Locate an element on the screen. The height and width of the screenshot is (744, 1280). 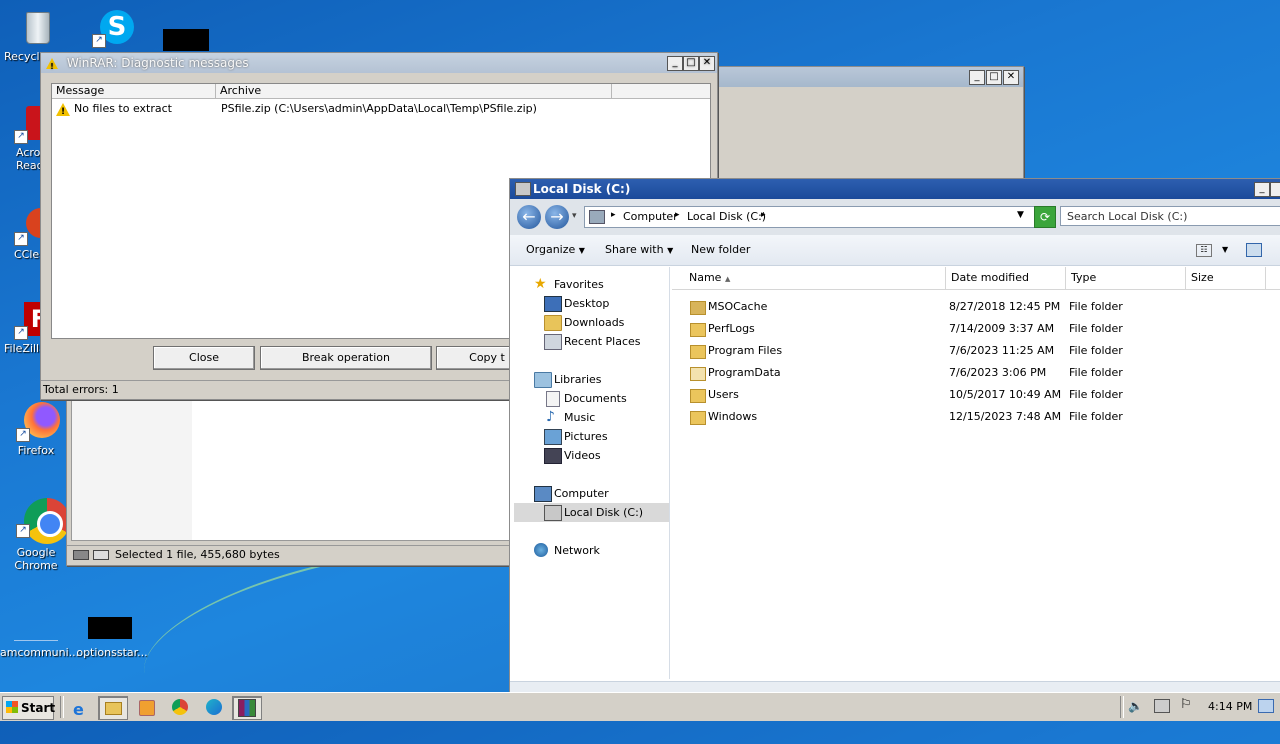
file-row: PerfLogs 7/14/2009 3:37 AM File folder is located at coordinates (972, 329).